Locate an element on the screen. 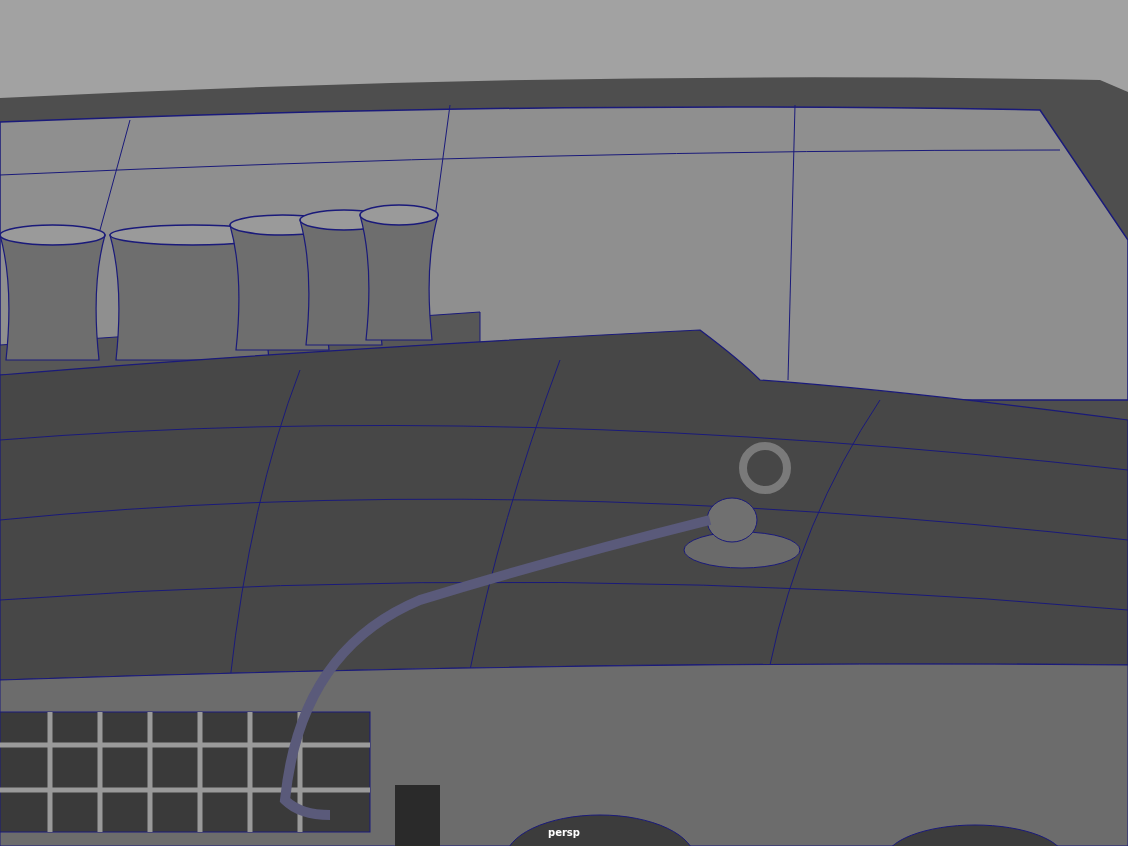  camera-label: persp is located at coordinates (564, 832).